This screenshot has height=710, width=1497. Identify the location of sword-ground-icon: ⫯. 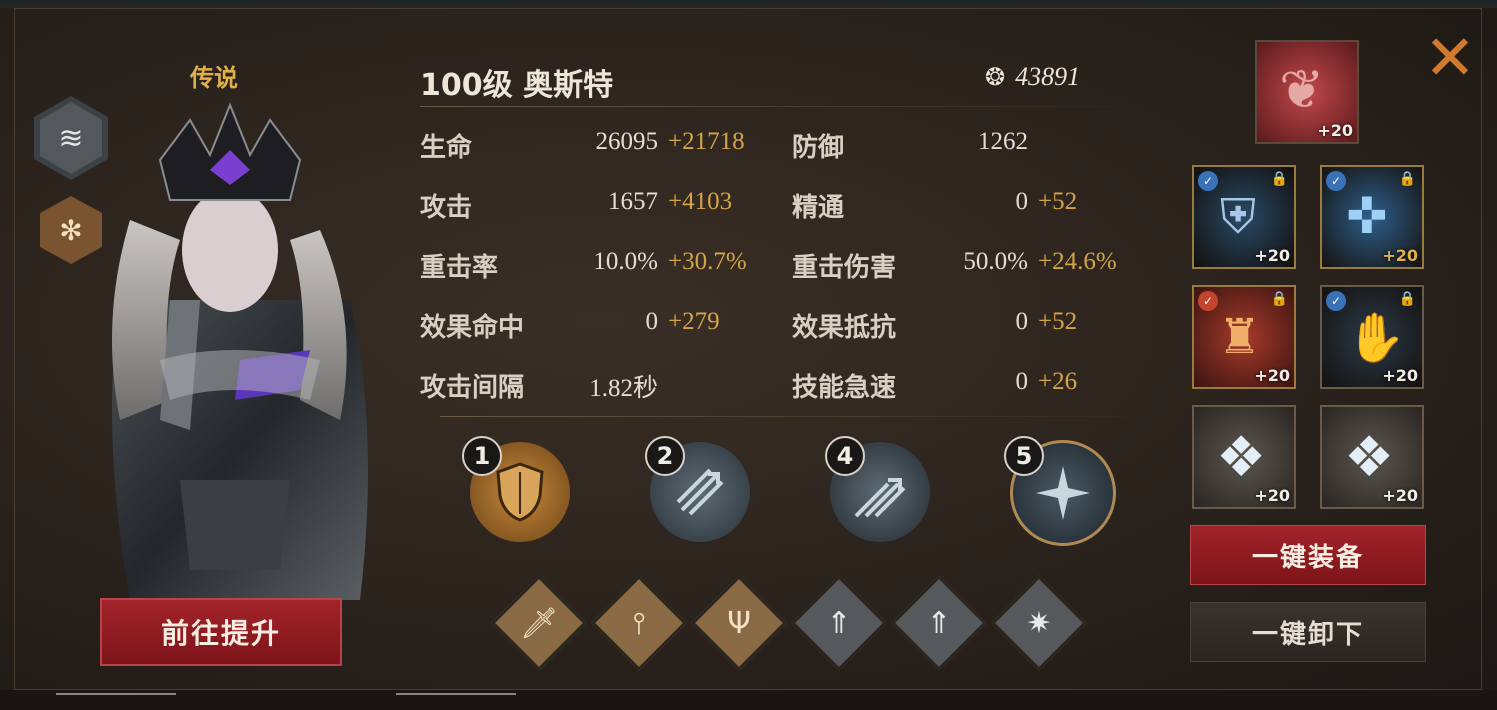
(639, 623).